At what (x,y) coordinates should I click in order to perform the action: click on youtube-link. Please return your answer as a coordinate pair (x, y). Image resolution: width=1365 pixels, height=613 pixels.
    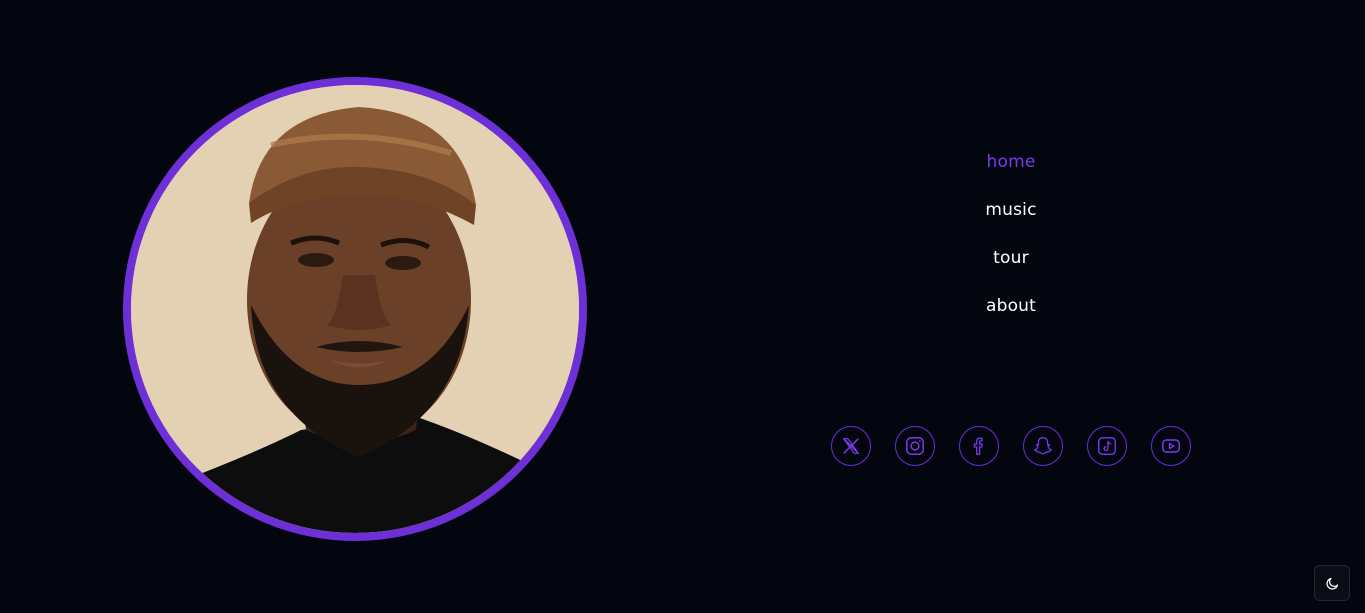
    Looking at the image, I should click on (1171, 446).